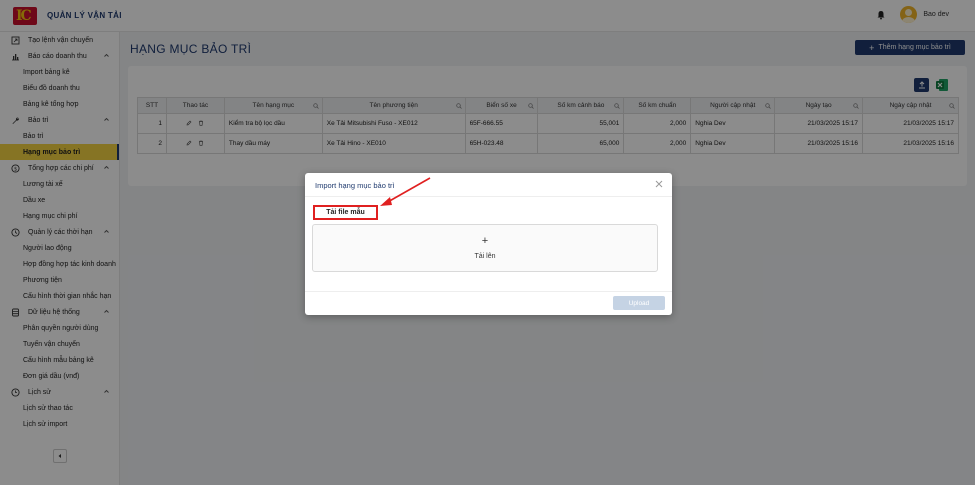 This screenshot has width=975, height=485. What do you see at coordinates (485, 241) in the screenshot?
I see `plus-icon: +` at bounding box center [485, 241].